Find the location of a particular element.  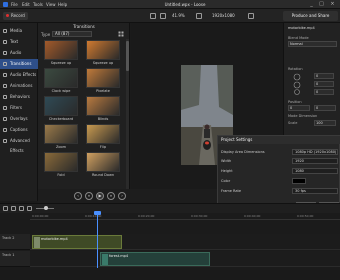

grid-view-icon is located at coordinates (121, 34).